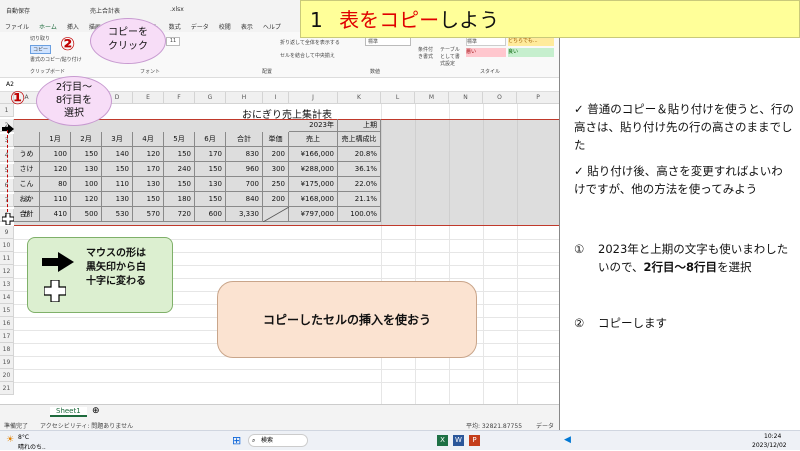  I want to click on format-painter-button: 書式のコピー/貼り付け, so click(56, 59).